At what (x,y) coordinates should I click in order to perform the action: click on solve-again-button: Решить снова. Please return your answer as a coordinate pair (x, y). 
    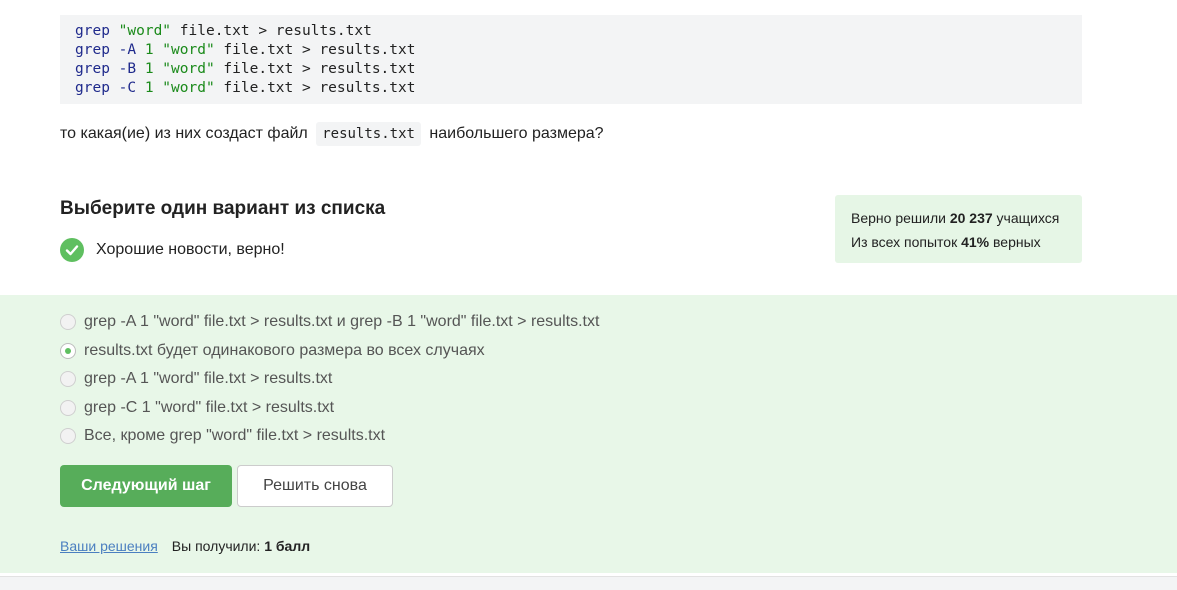
    Looking at the image, I should click on (315, 486).